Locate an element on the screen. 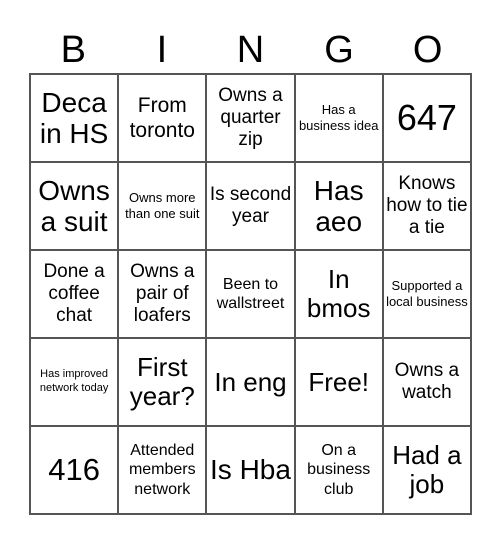 Image resolution: width=500 pixels, height=544 pixels. header-letter-n: N is located at coordinates (250, 50).